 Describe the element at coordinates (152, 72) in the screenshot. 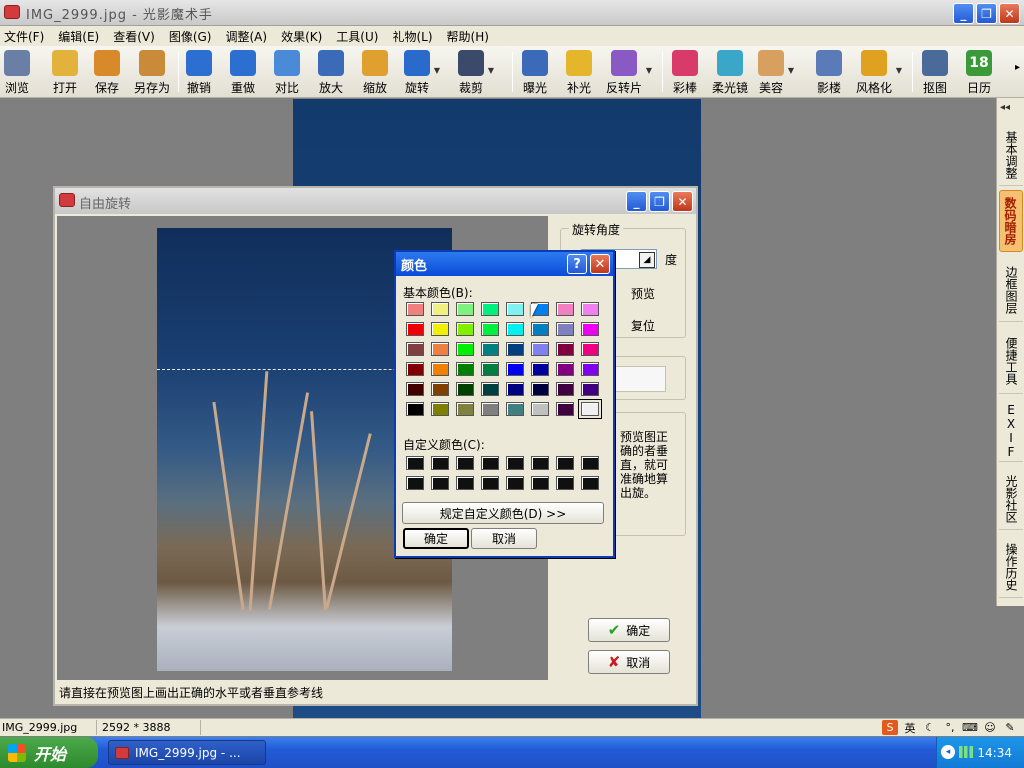

I see `toolbar-button: 另存为` at that location.